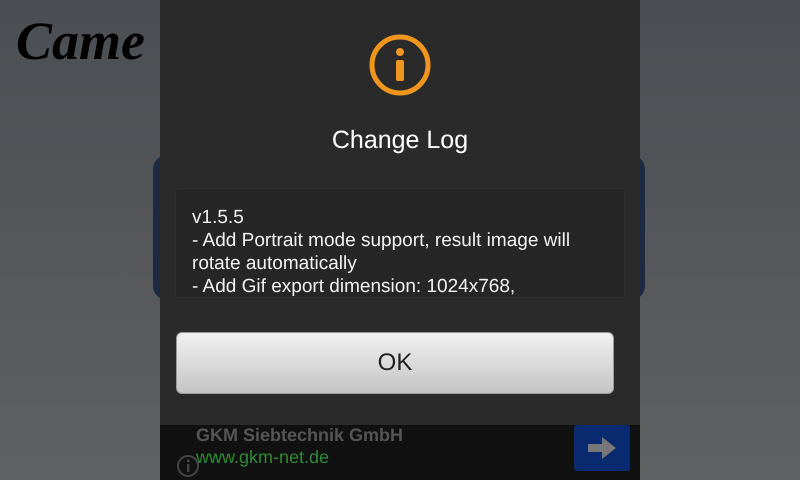  I want to click on dialog-title: Change Log, so click(400, 140).